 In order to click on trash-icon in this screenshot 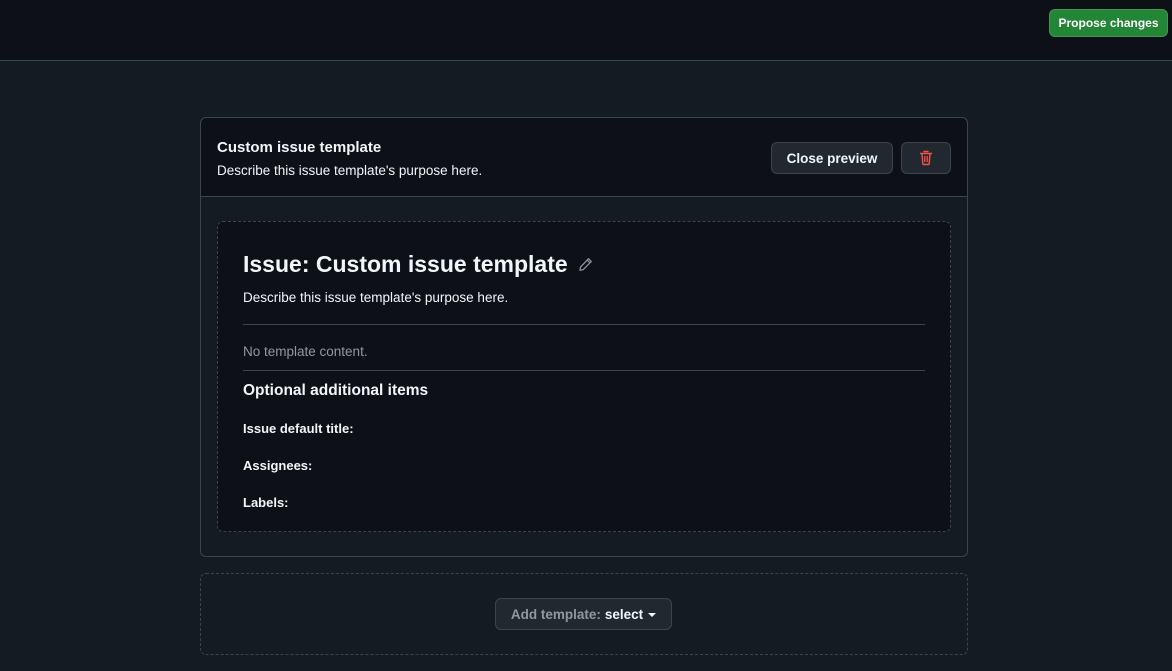, I will do `click(926, 158)`.